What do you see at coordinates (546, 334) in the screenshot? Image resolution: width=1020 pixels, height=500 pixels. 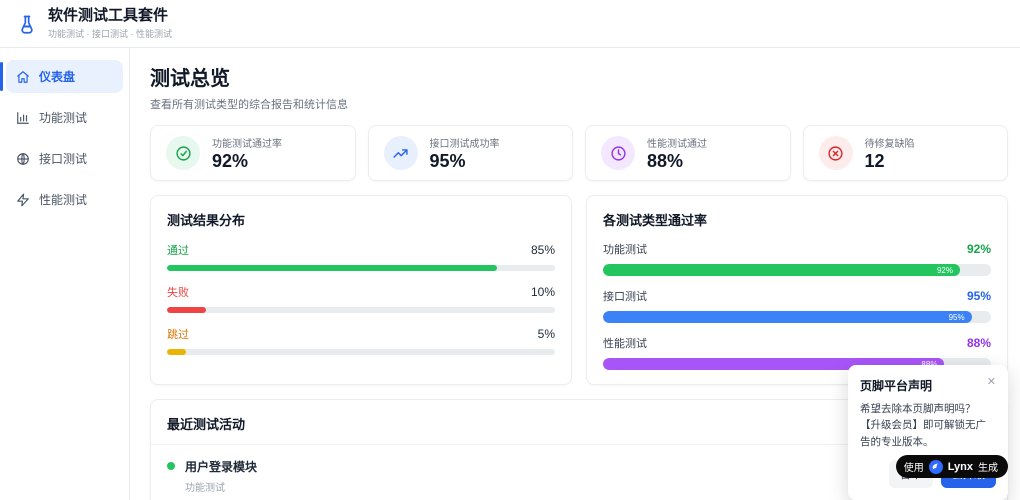 I see `distribution-value: 5%` at bounding box center [546, 334].